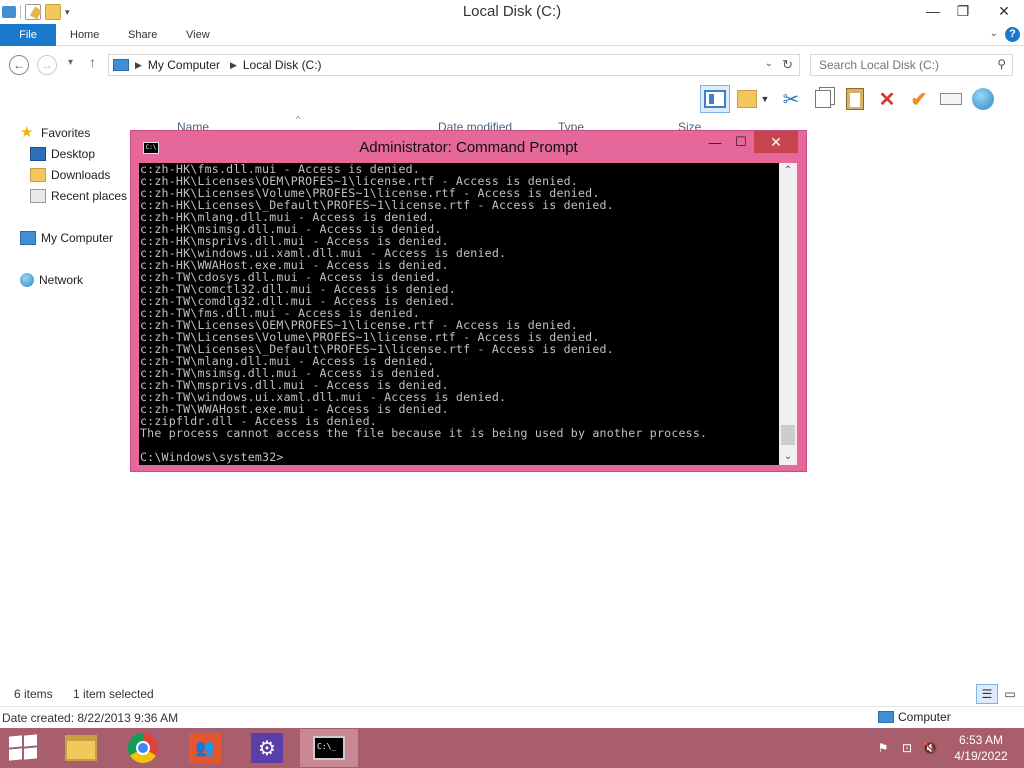 The width and height of the screenshot is (1024, 768). I want to click on scroll-thumb, so click(788, 435).